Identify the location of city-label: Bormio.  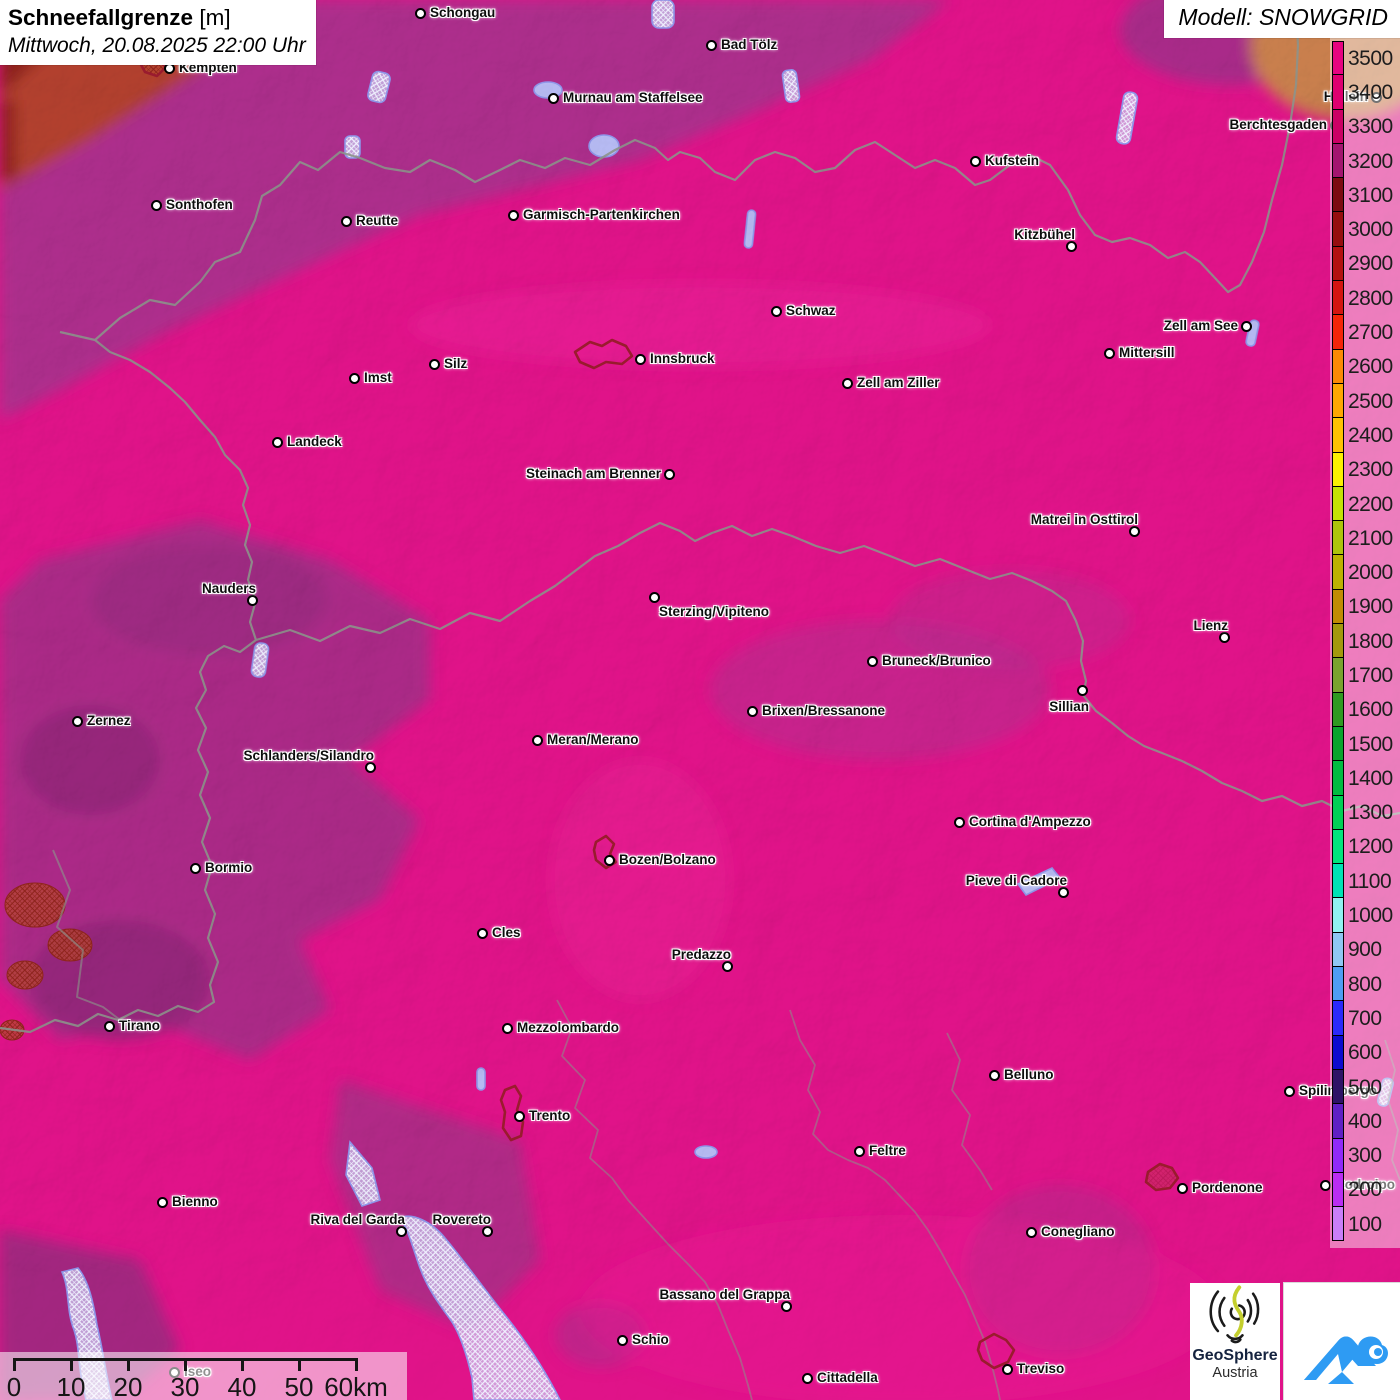
(229, 867).